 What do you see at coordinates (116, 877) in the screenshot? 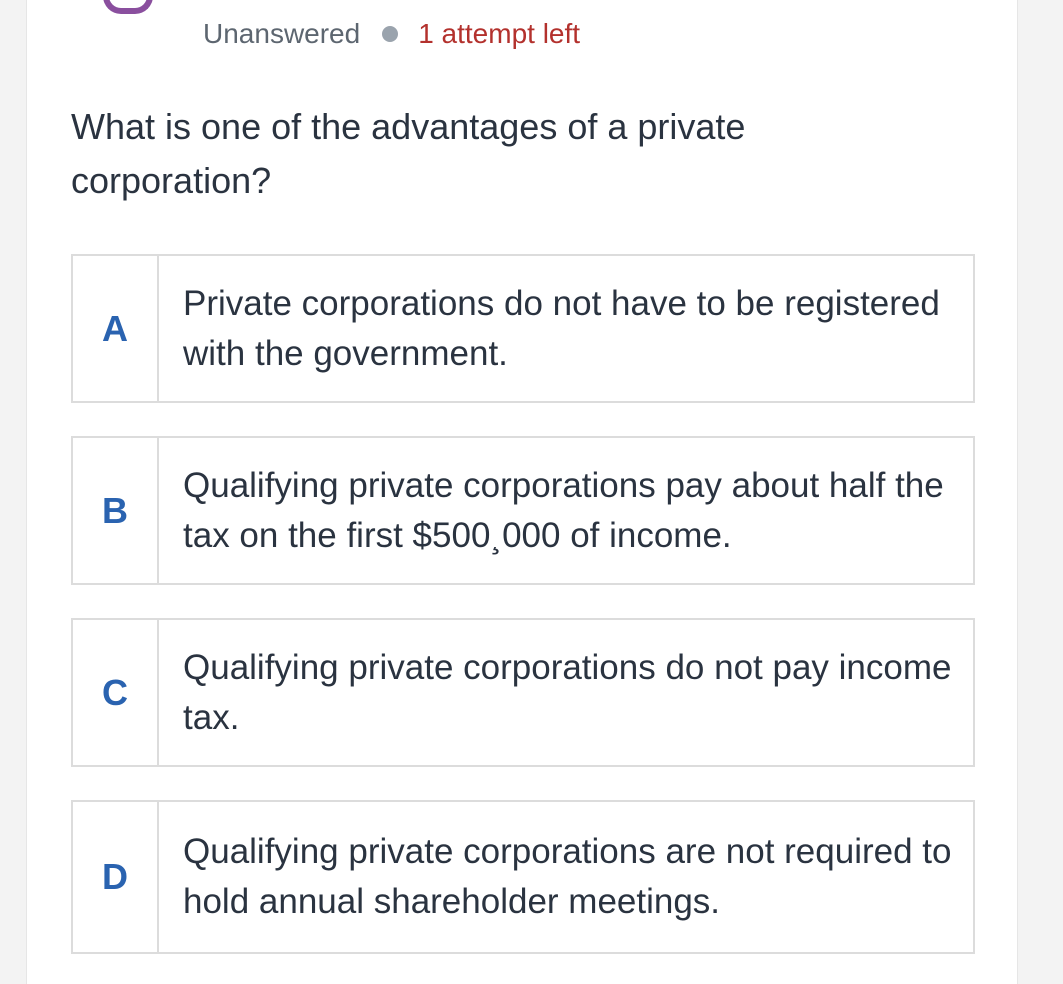
I see `option-letter: D` at bounding box center [116, 877].